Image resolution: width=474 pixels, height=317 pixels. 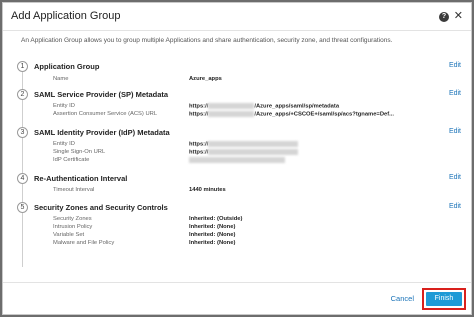 I want to click on field-value, so click(x=237, y=160).